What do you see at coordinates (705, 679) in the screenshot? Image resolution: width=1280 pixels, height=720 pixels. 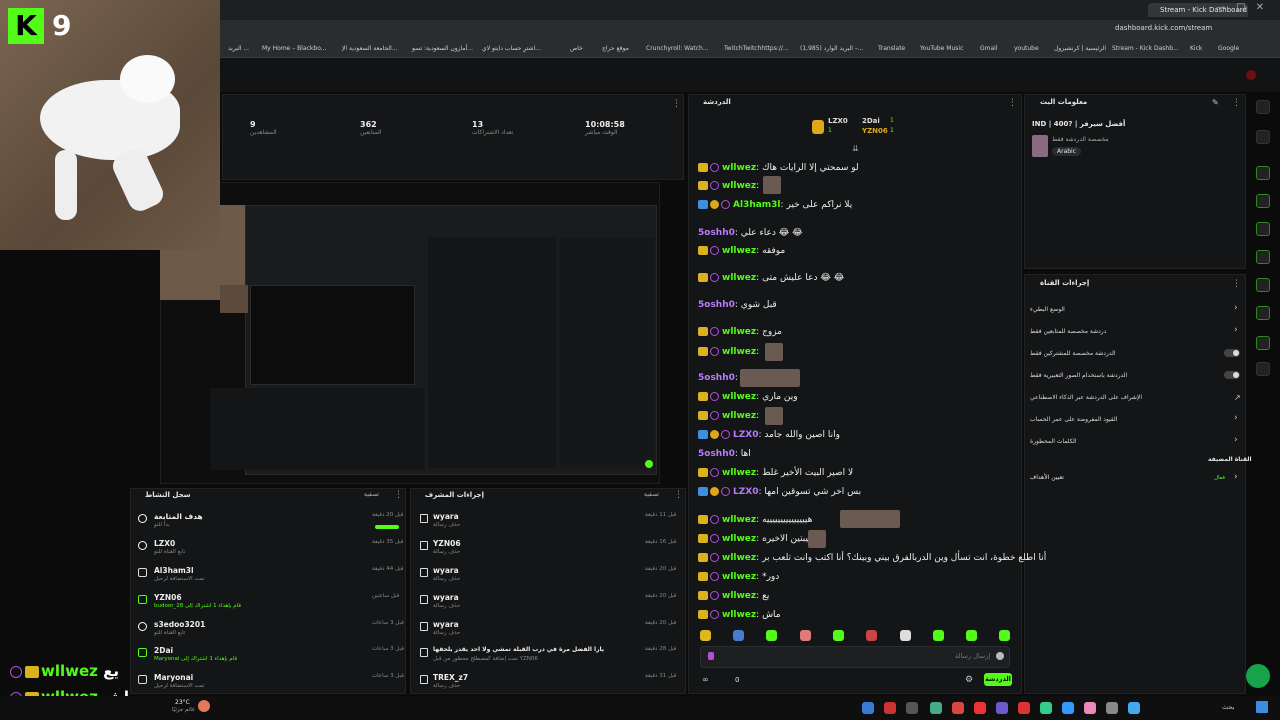 I see `chat-footer-icon: ∞` at bounding box center [705, 679].